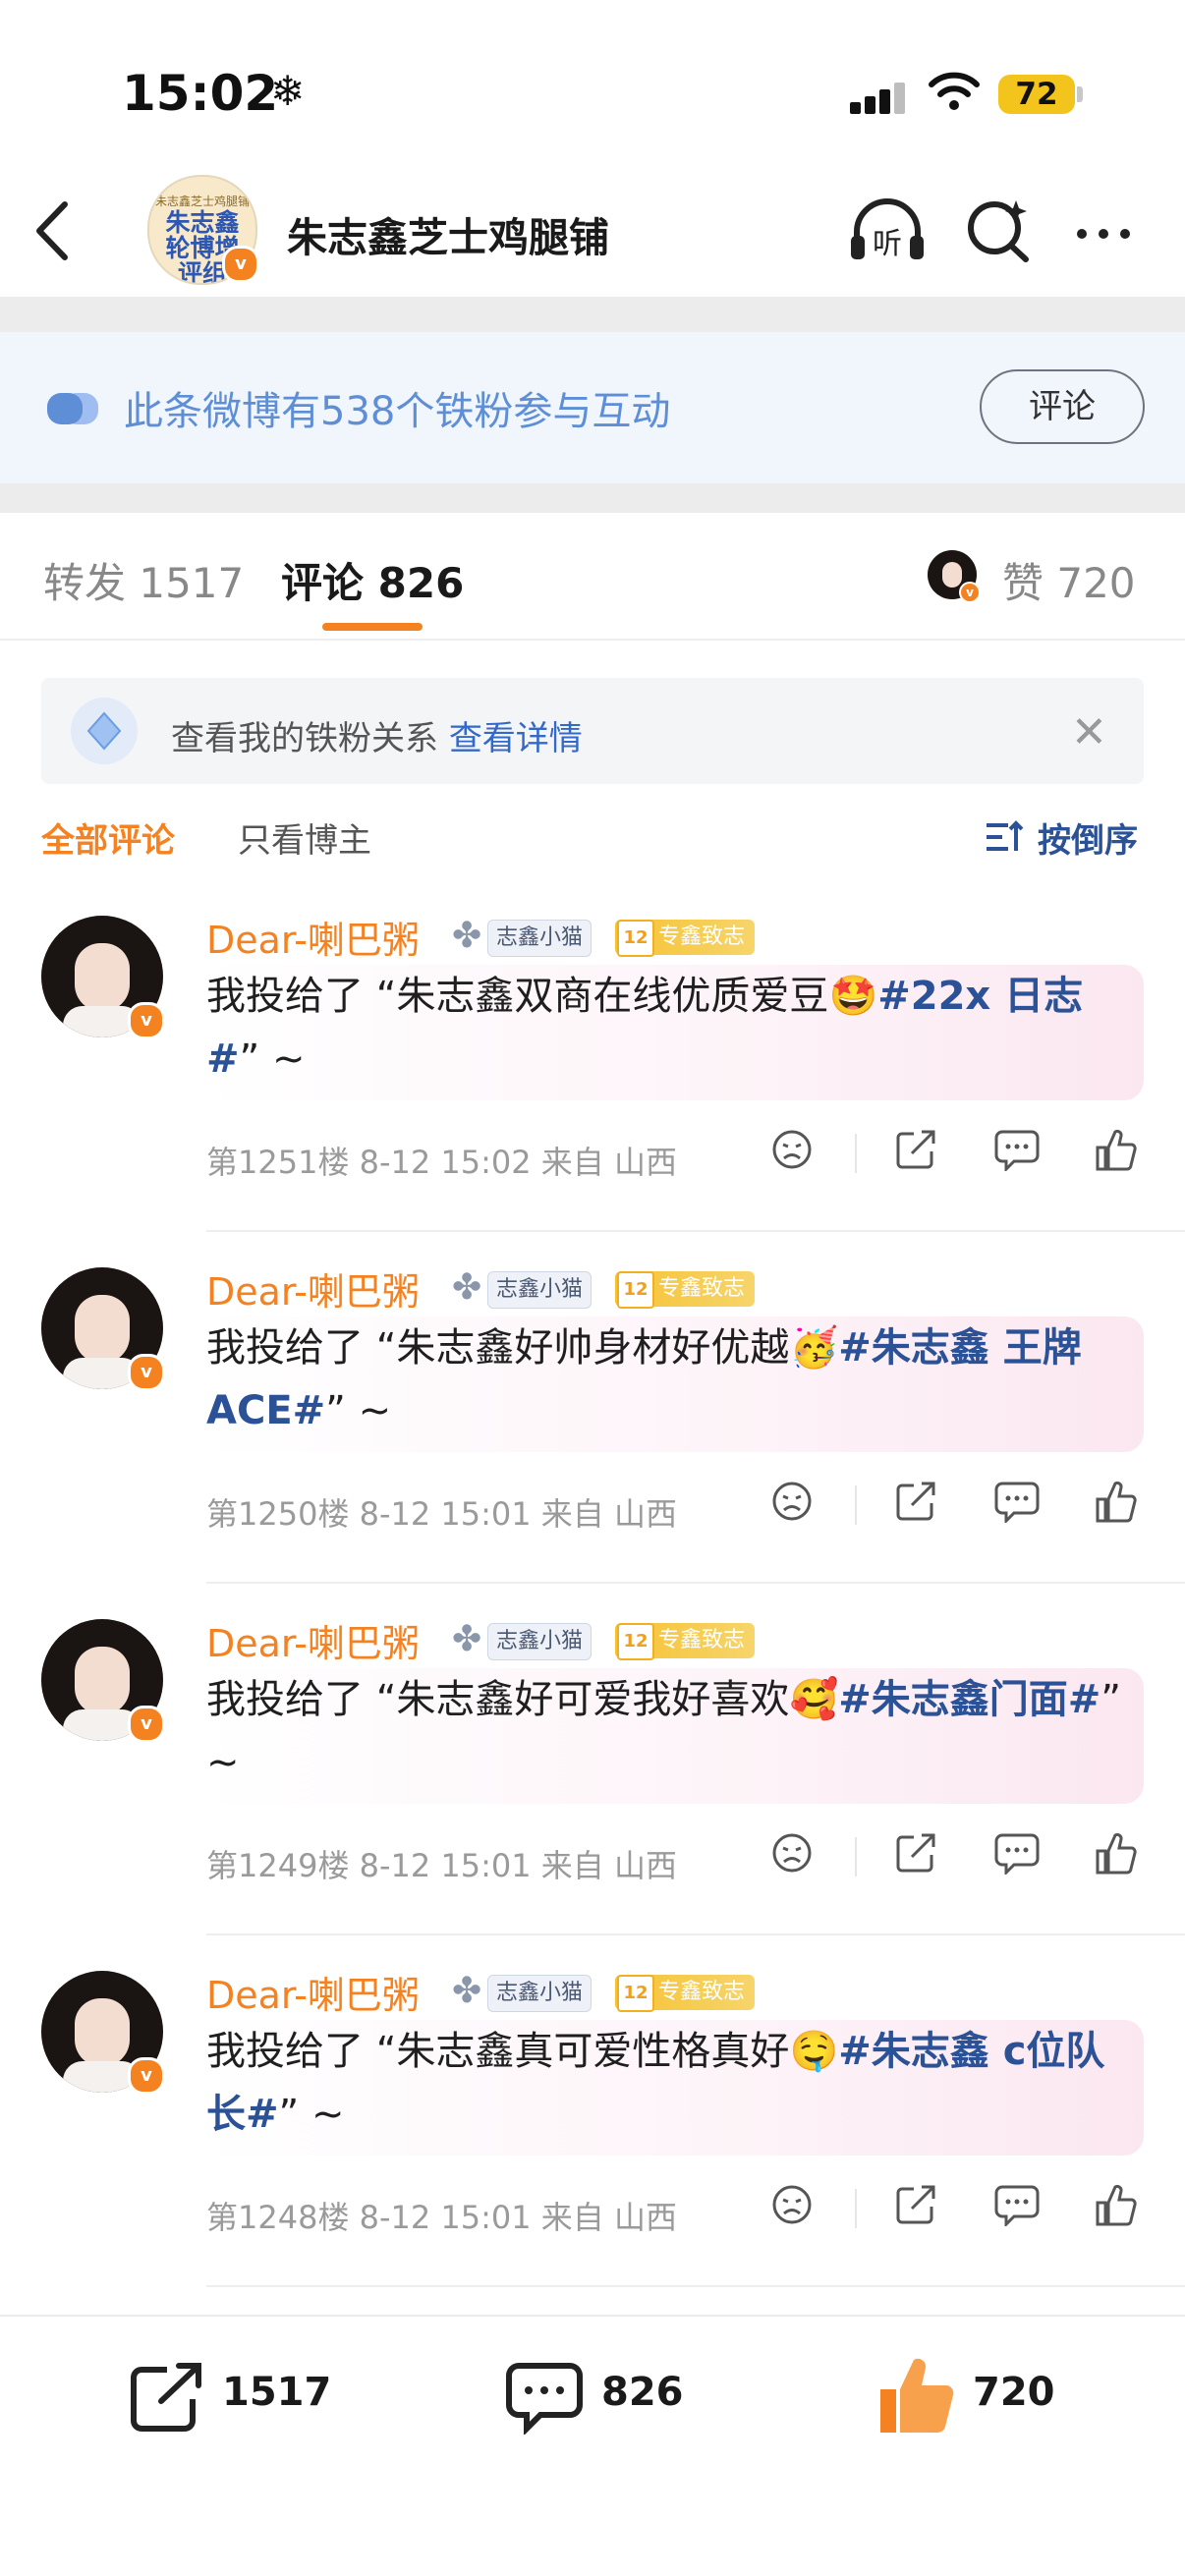 The height and width of the screenshot is (2576, 1185). Describe the element at coordinates (1000, 230) in the screenshot. I see `search-icon` at that location.